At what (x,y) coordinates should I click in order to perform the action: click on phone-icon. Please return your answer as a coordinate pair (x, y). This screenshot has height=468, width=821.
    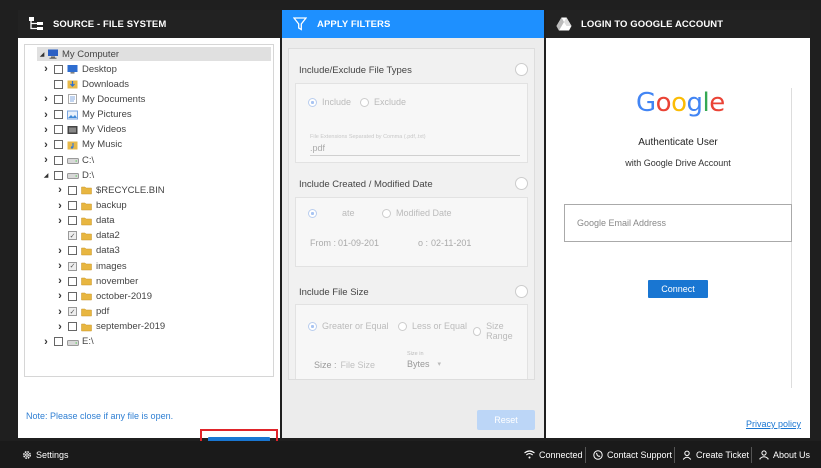
    Looking at the image, I should click on (598, 454).